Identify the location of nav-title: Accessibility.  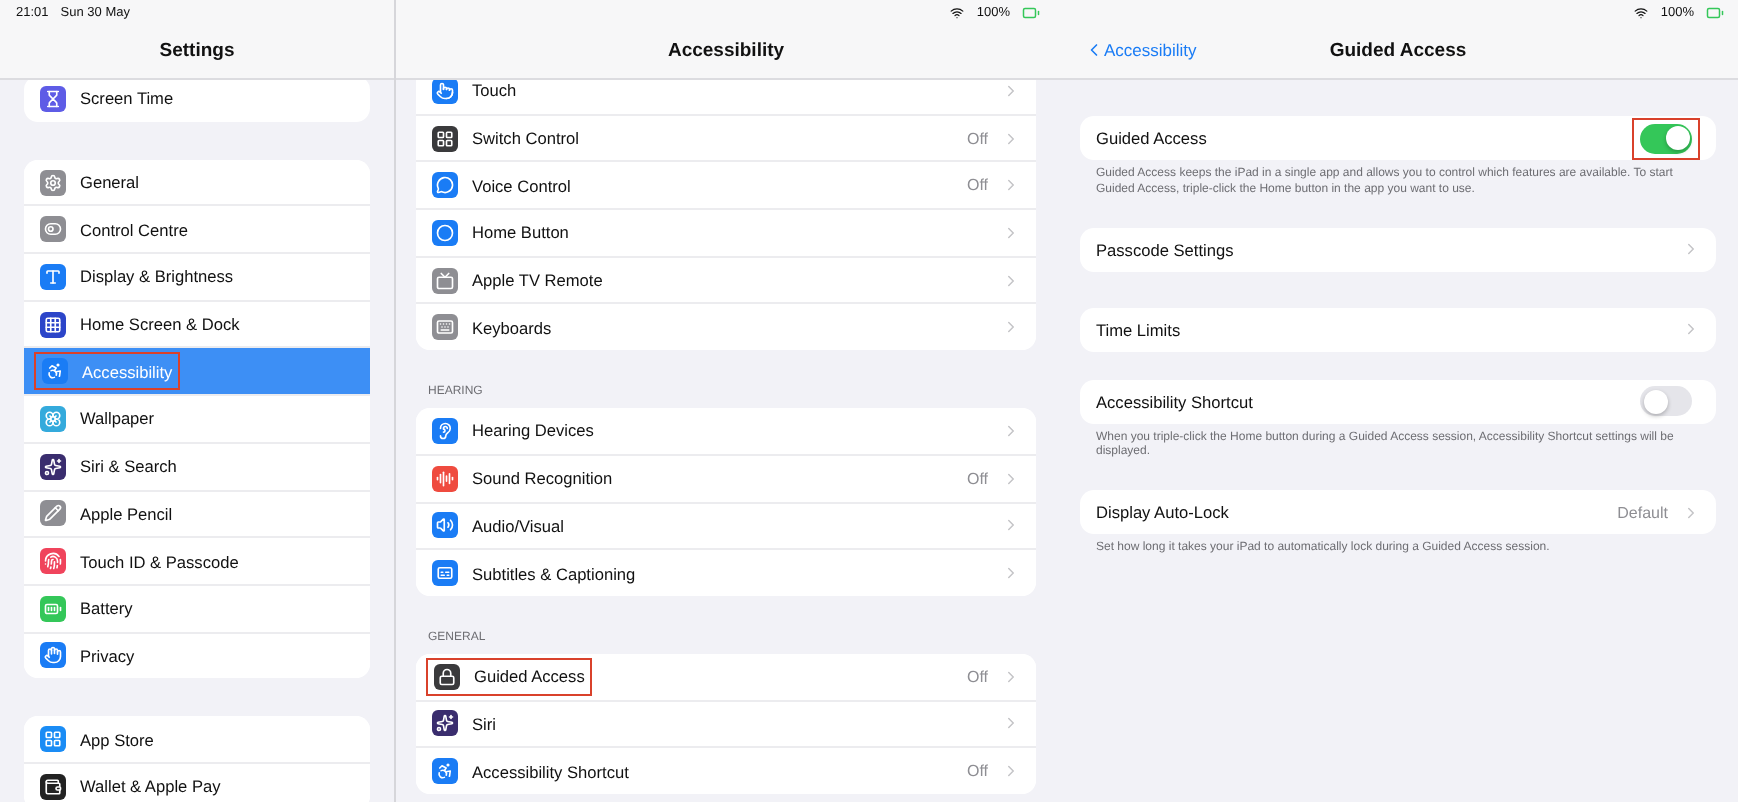
(726, 51).